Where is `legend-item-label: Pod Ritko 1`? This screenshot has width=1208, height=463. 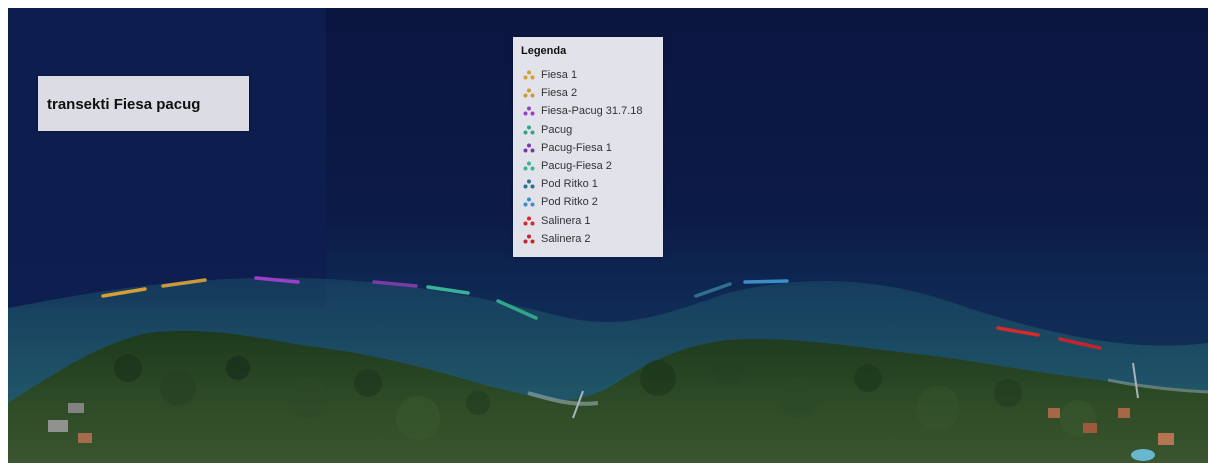 legend-item-label: Pod Ritko 1 is located at coordinates (569, 184).